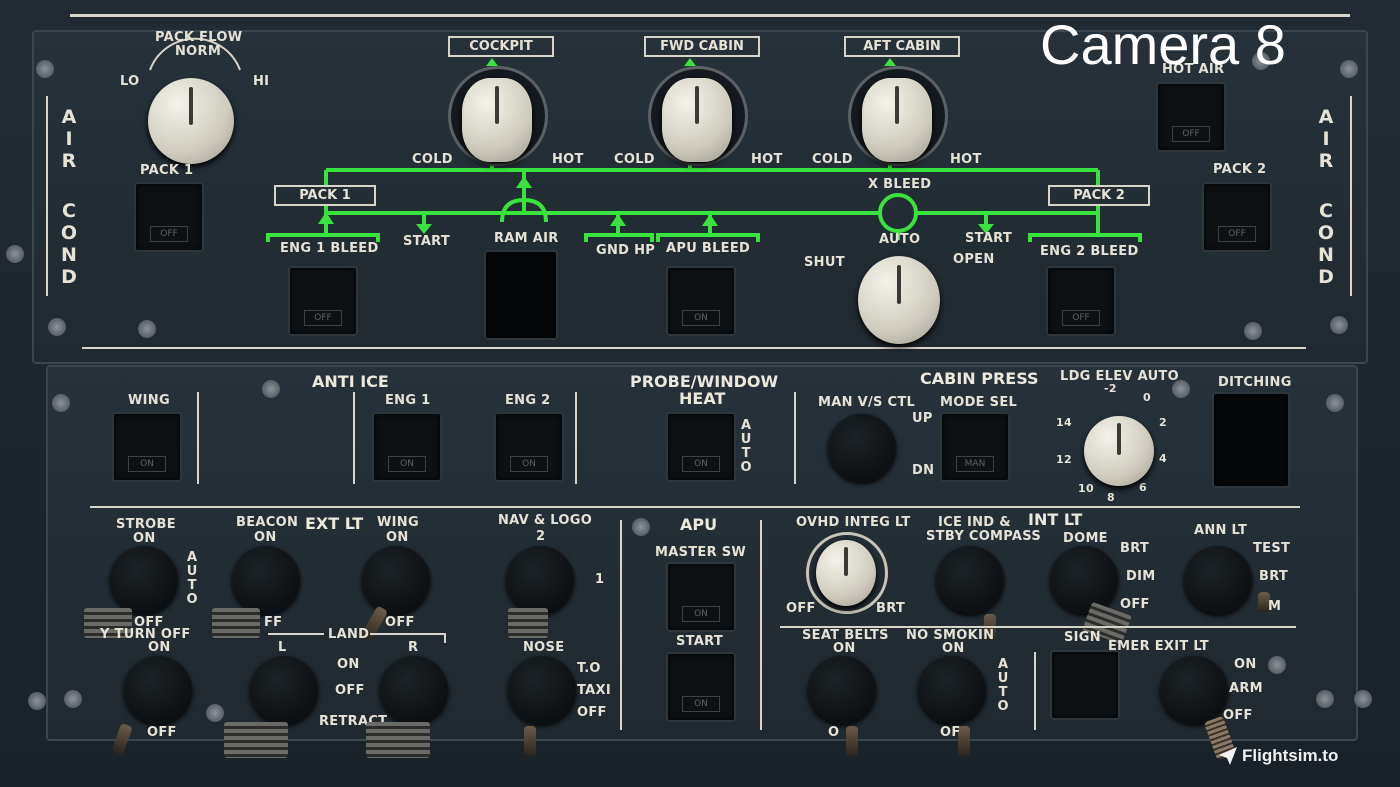  Describe the element at coordinates (852, 741) in the screenshot. I see `seat-belts-toggle` at that location.